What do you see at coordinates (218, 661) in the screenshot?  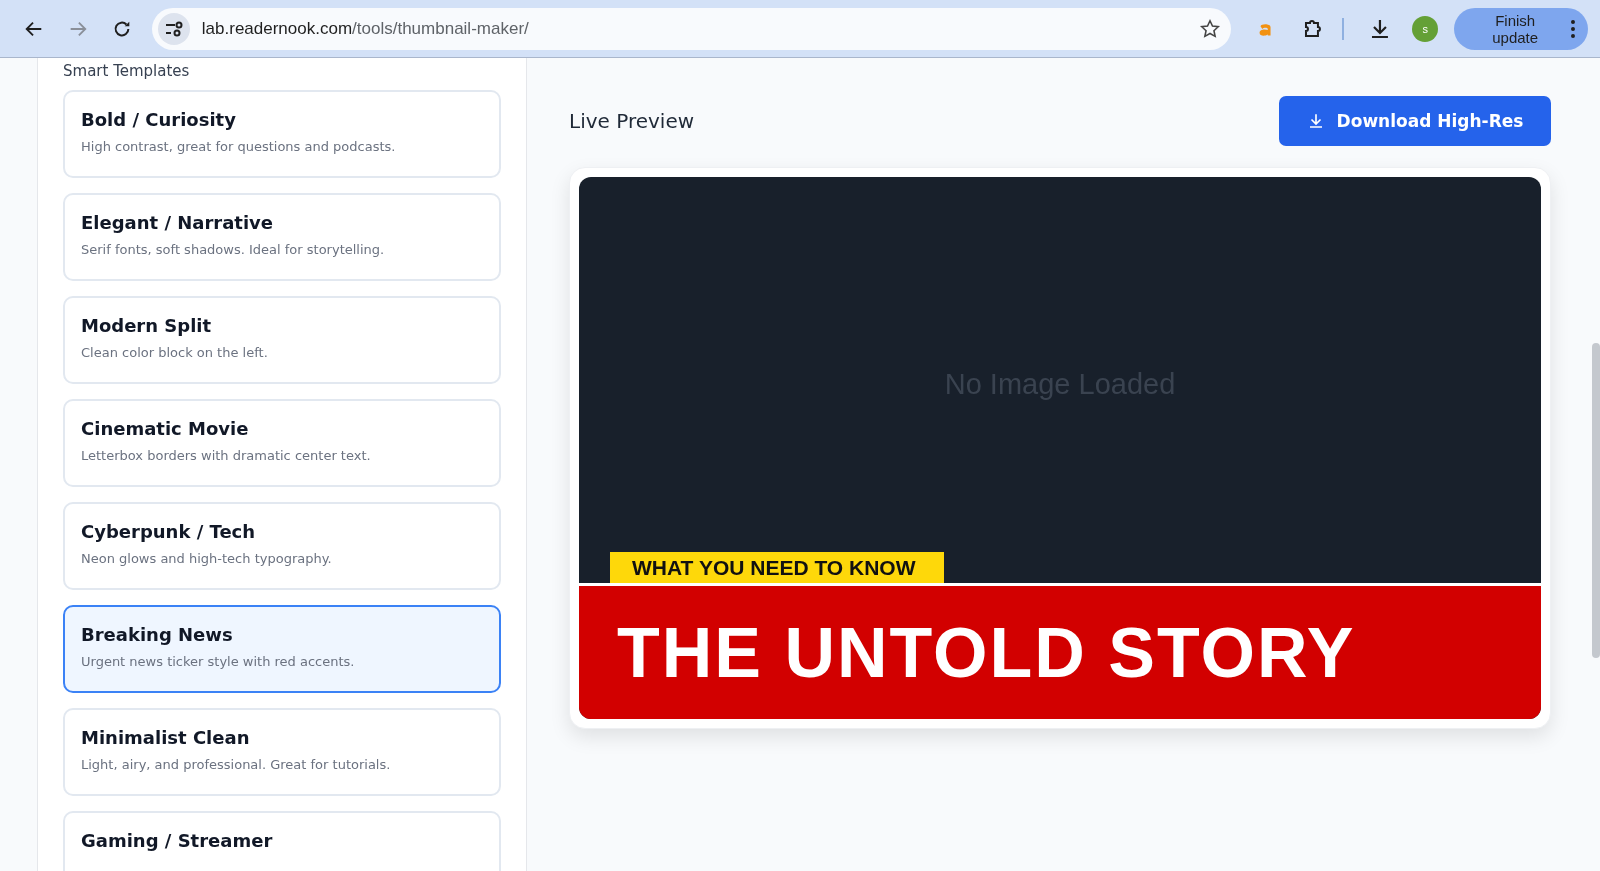 I see `template-description: Urgent news ticker style with red accents.` at bounding box center [218, 661].